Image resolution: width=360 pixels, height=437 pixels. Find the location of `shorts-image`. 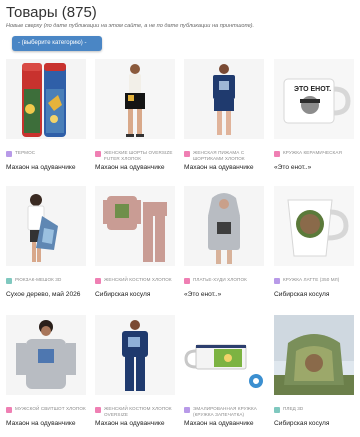

shorts-image is located at coordinates (135, 99).